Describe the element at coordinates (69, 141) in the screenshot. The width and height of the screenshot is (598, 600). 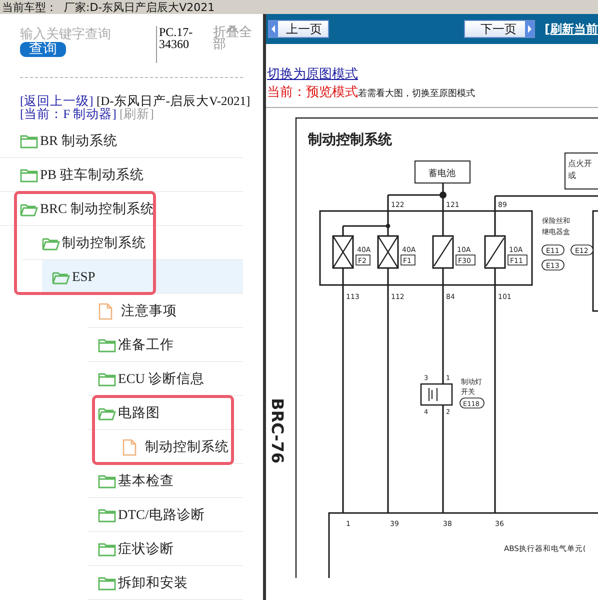
I see `tree-item: BR 制动系统` at that location.